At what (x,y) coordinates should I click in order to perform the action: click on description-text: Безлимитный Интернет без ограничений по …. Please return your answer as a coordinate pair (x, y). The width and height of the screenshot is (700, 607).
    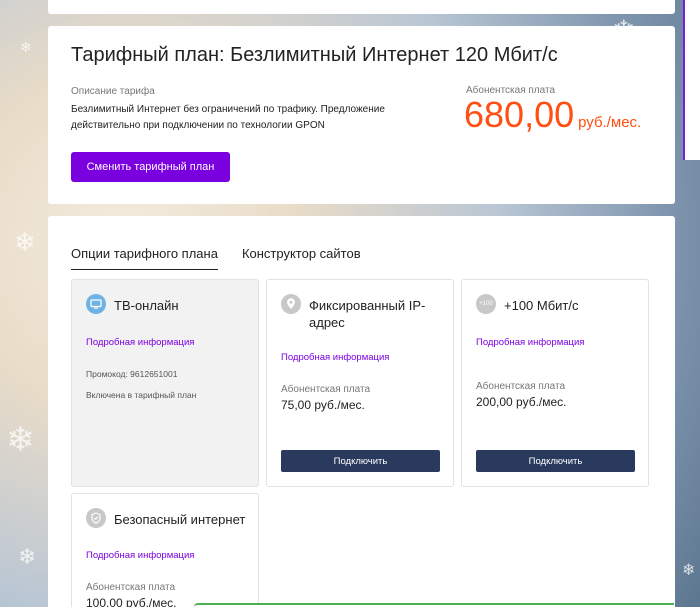
    Looking at the image, I should click on (228, 117).